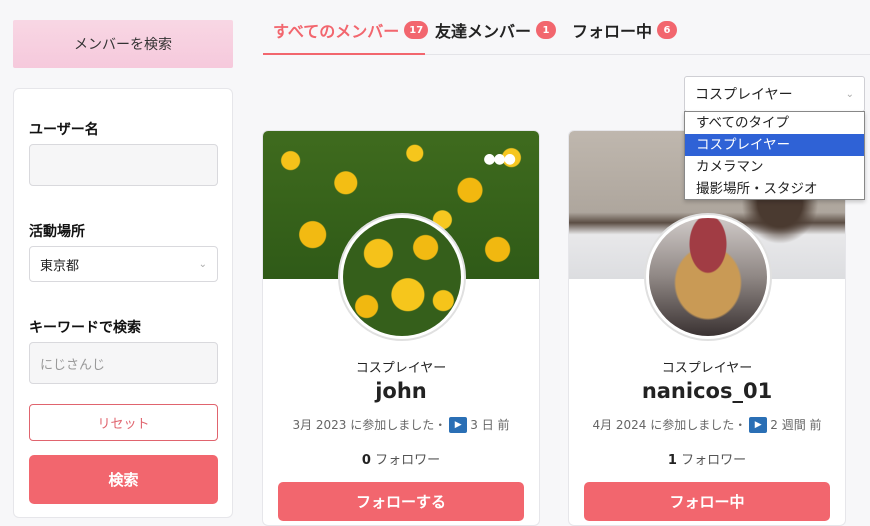 The height and width of the screenshot is (526, 870). What do you see at coordinates (744, 95) in the screenshot?
I see `member-type-value: コスプレイヤー` at bounding box center [744, 95].